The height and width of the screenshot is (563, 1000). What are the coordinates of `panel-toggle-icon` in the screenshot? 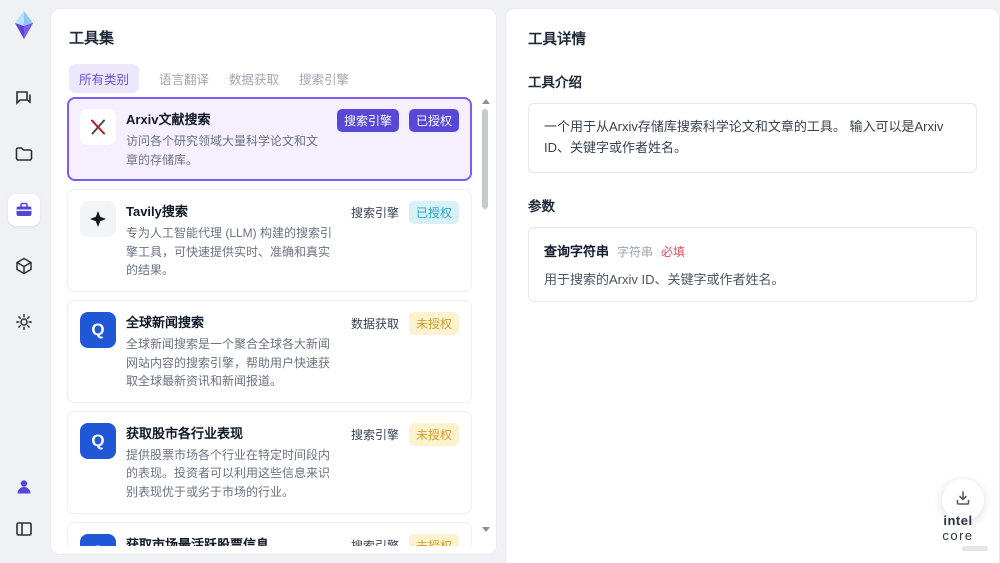 It's located at (24, 529).